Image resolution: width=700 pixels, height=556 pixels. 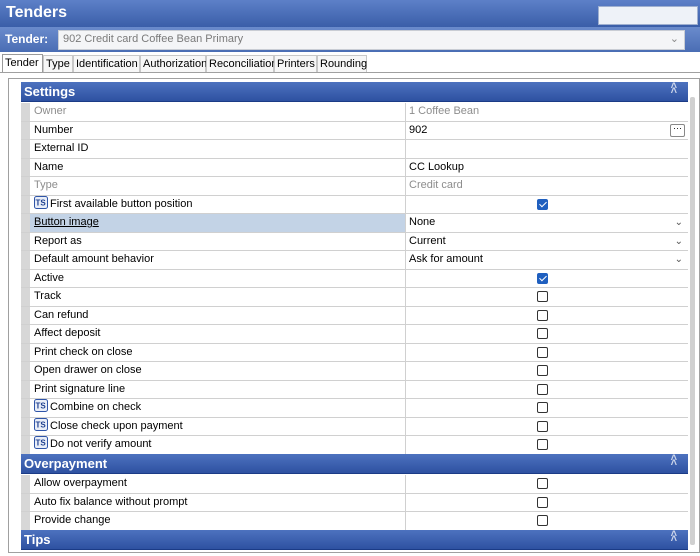 I want to click on property-row: Print signature line, so click(x=354, y=389).